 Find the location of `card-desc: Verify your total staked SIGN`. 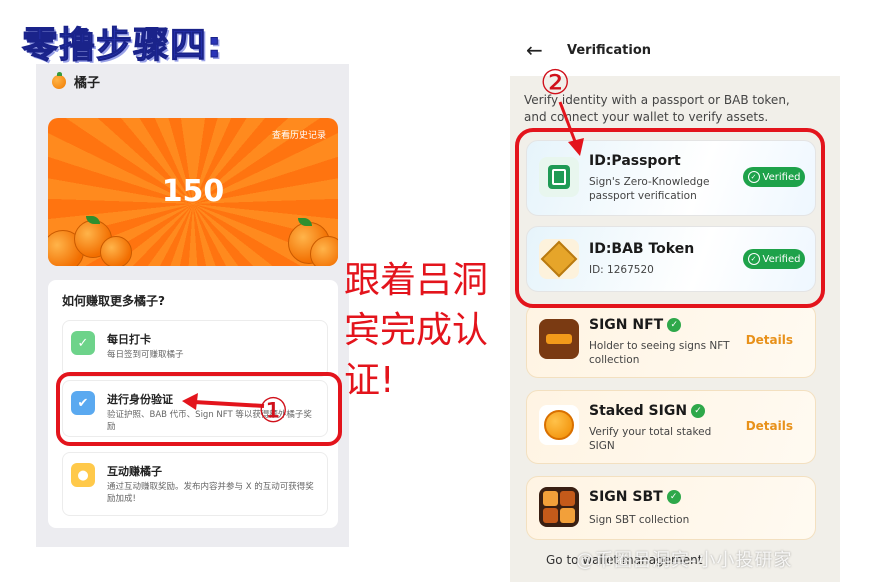

card-desc: Verify your total staked SIGN is located at coordinates (650, 439).